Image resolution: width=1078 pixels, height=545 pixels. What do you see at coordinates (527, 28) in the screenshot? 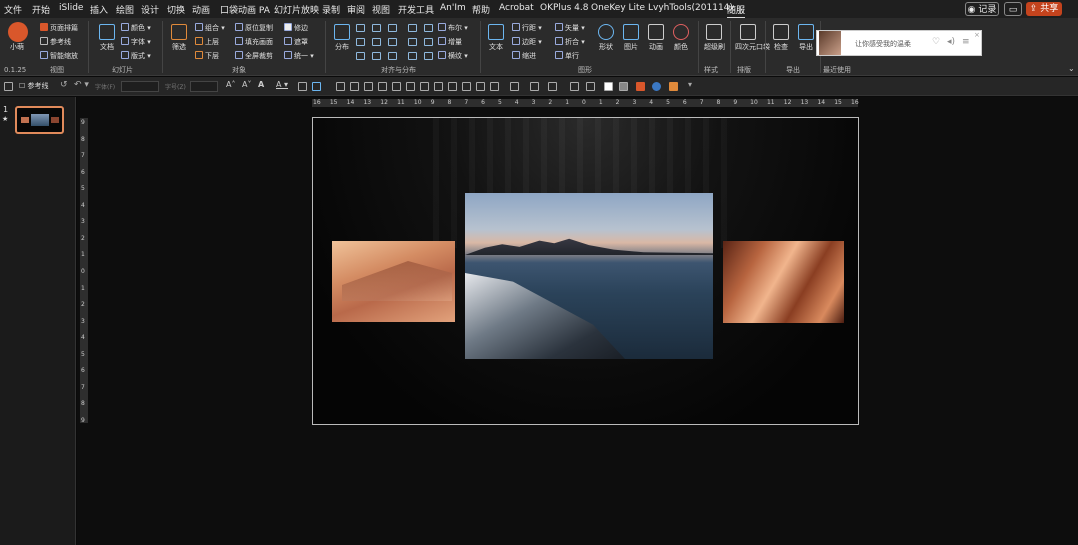
I see `line-spacing-button: 行距 ▾` at bounding box center [527, 28].